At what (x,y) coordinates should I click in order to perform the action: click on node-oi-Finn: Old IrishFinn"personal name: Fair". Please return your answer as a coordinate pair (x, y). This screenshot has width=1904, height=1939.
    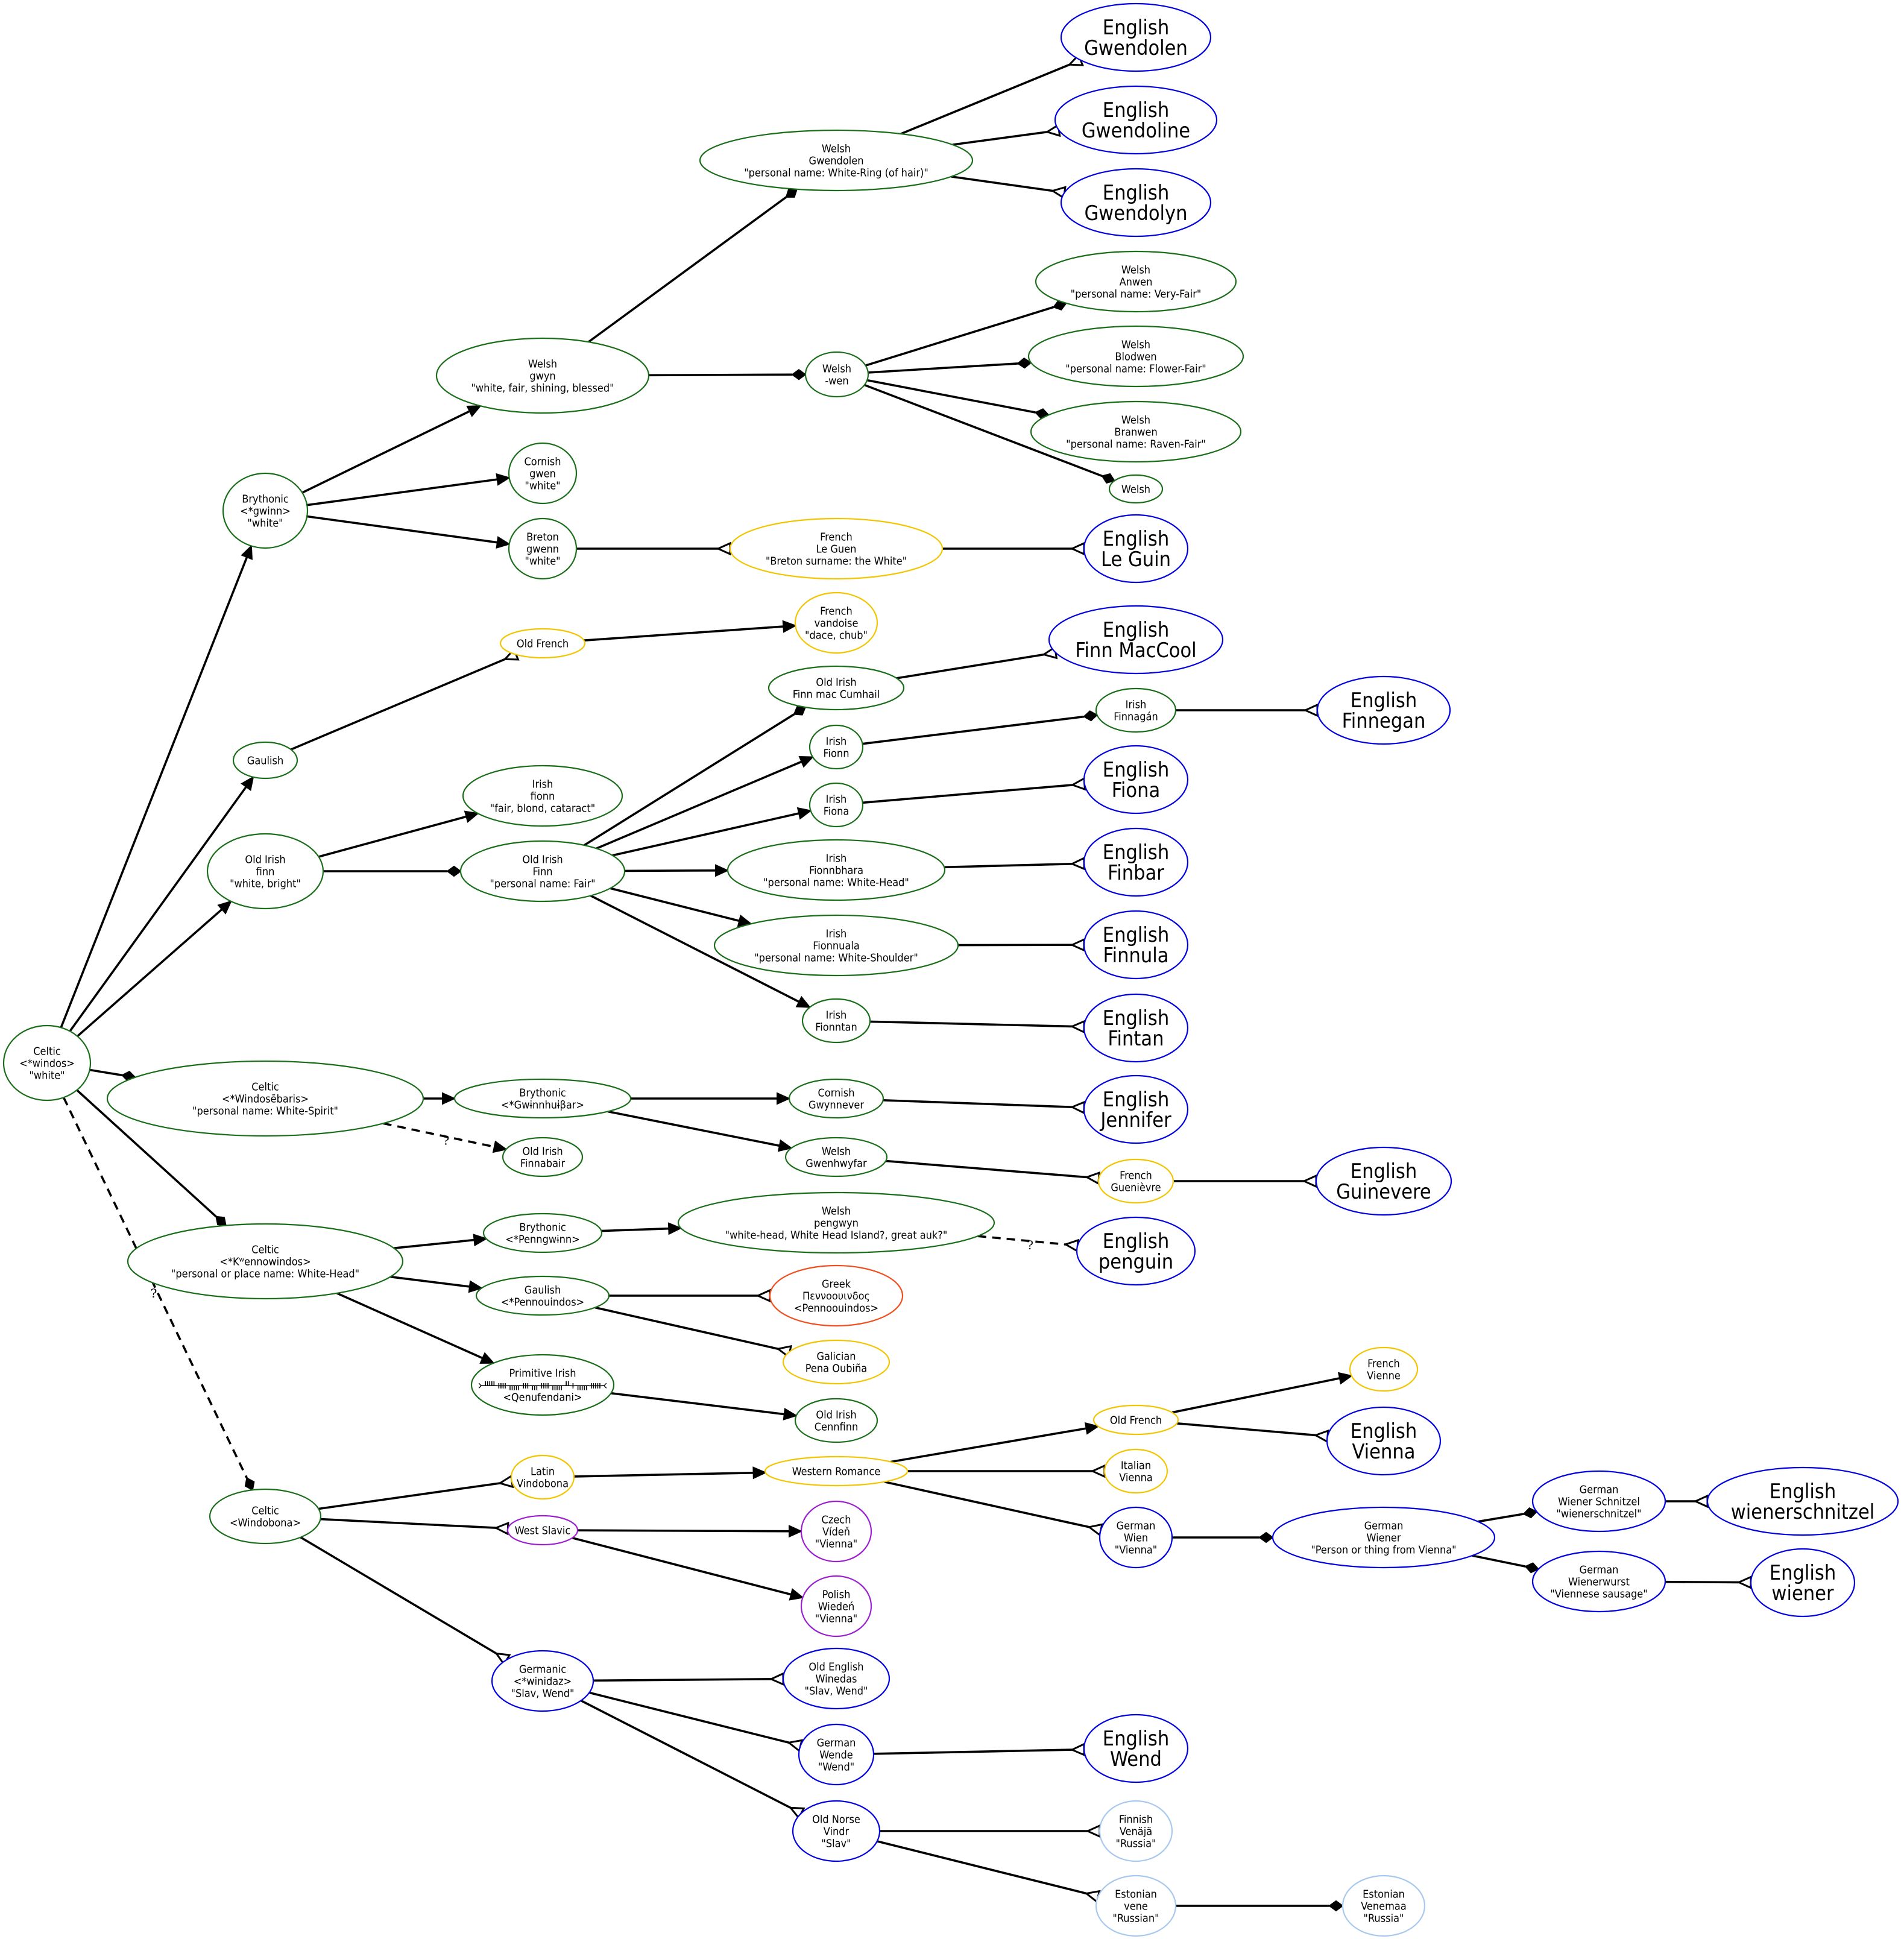
    Looking at the image, I should click on (542, 871).